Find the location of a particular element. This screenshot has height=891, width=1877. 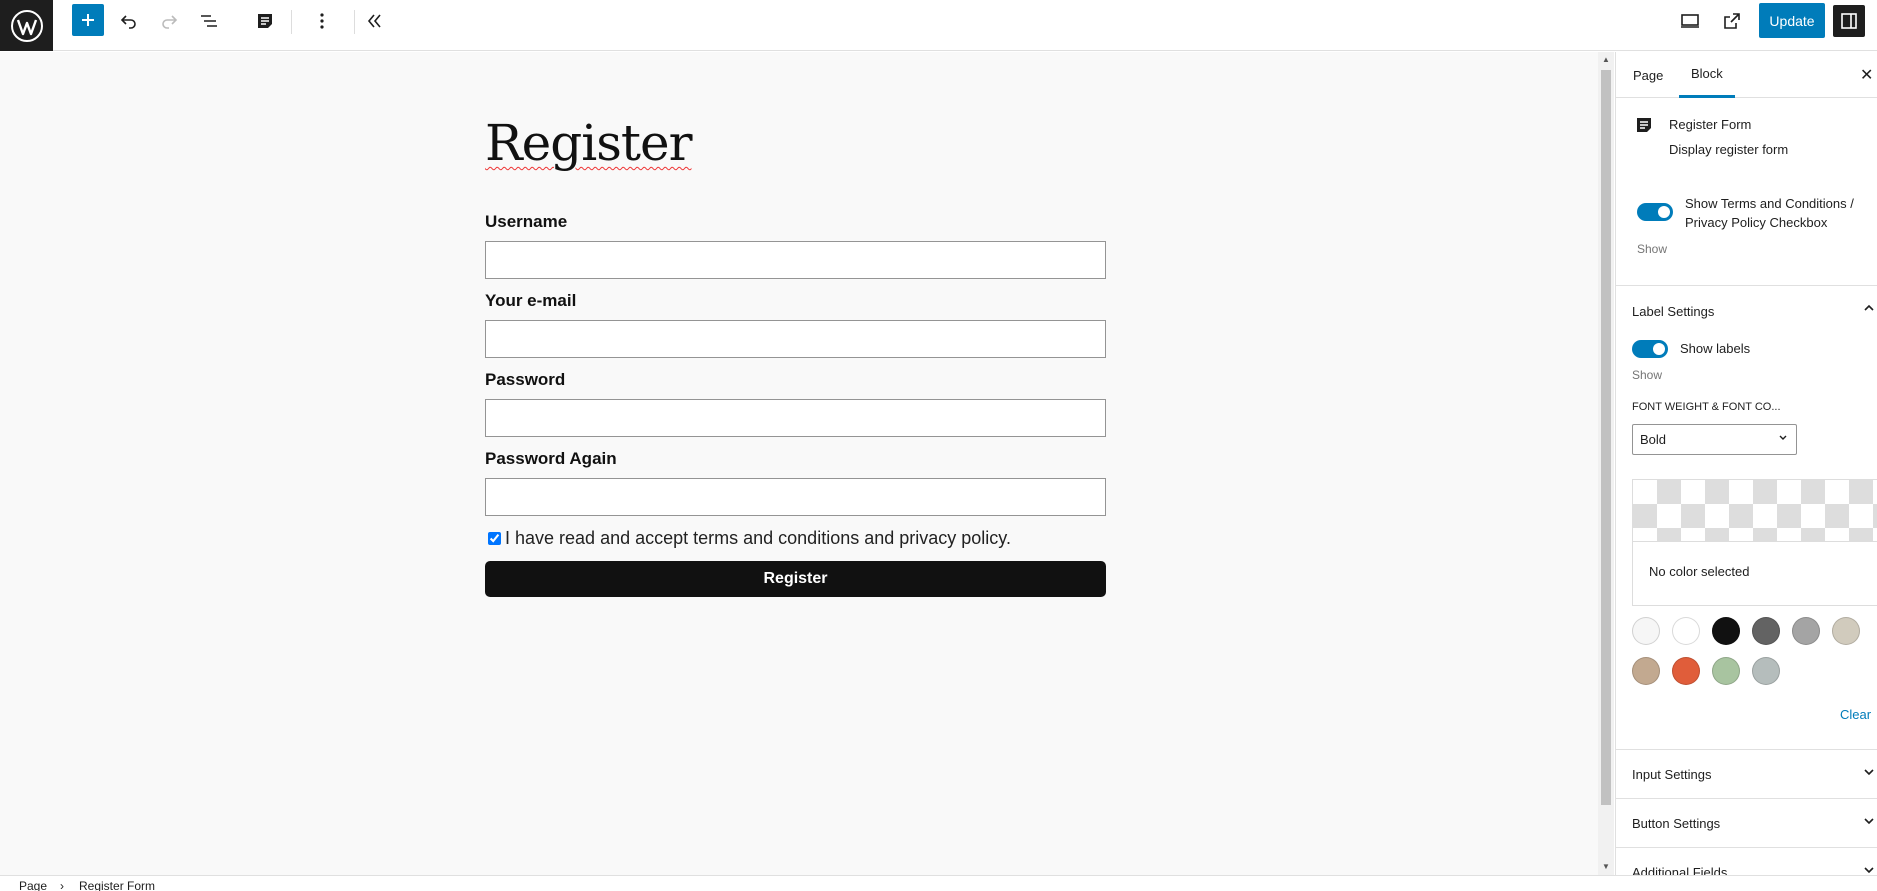

chevron-double-left-icon is located at coordinates (374, 21).